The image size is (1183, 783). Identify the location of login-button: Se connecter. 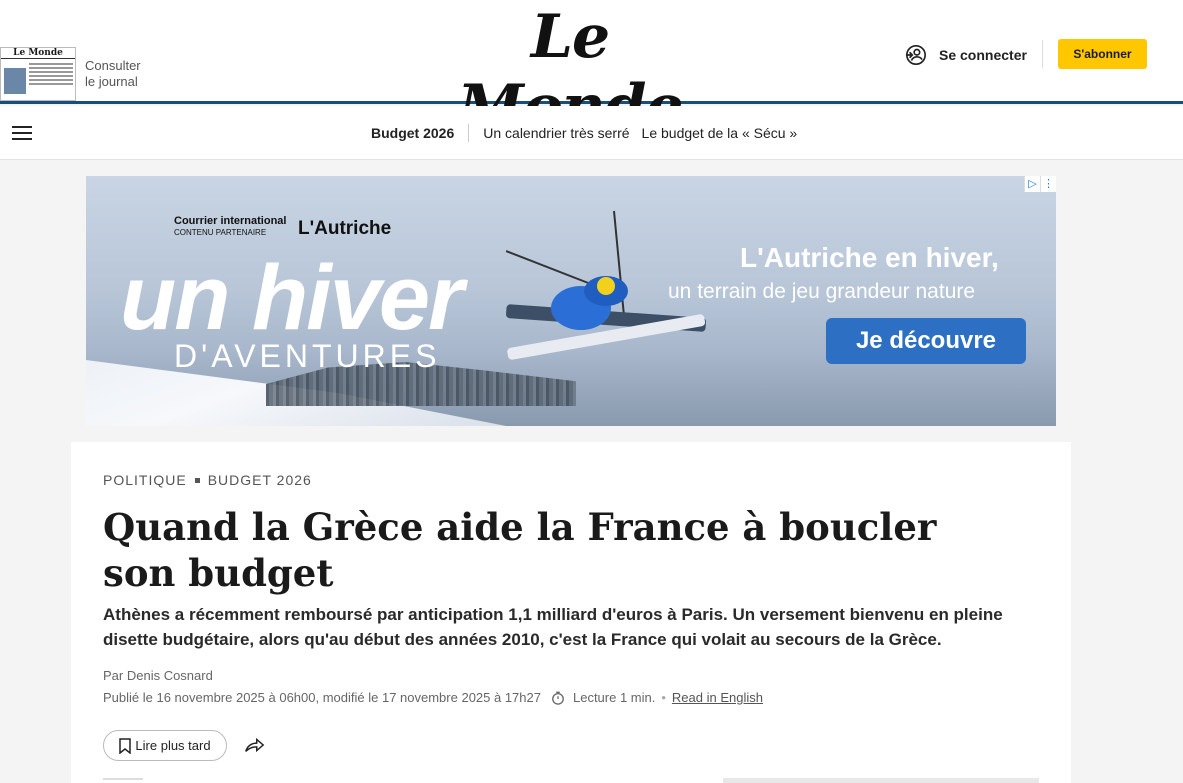
(966, 55).